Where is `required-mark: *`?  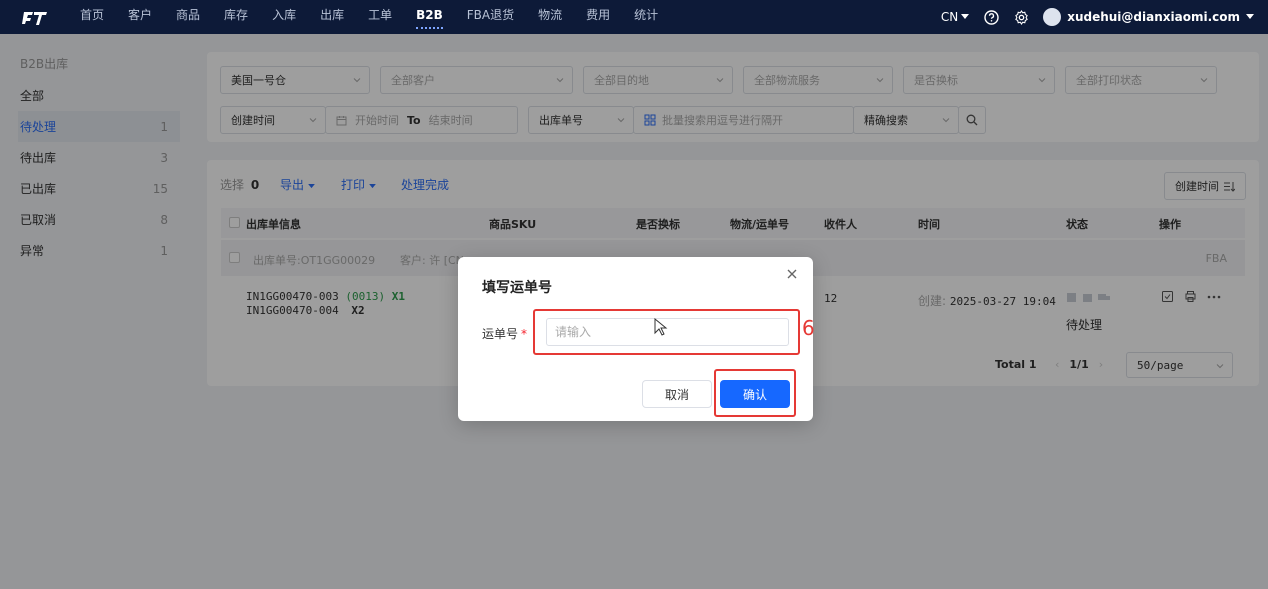
required-mark: * is located at coordinates (524, 334).